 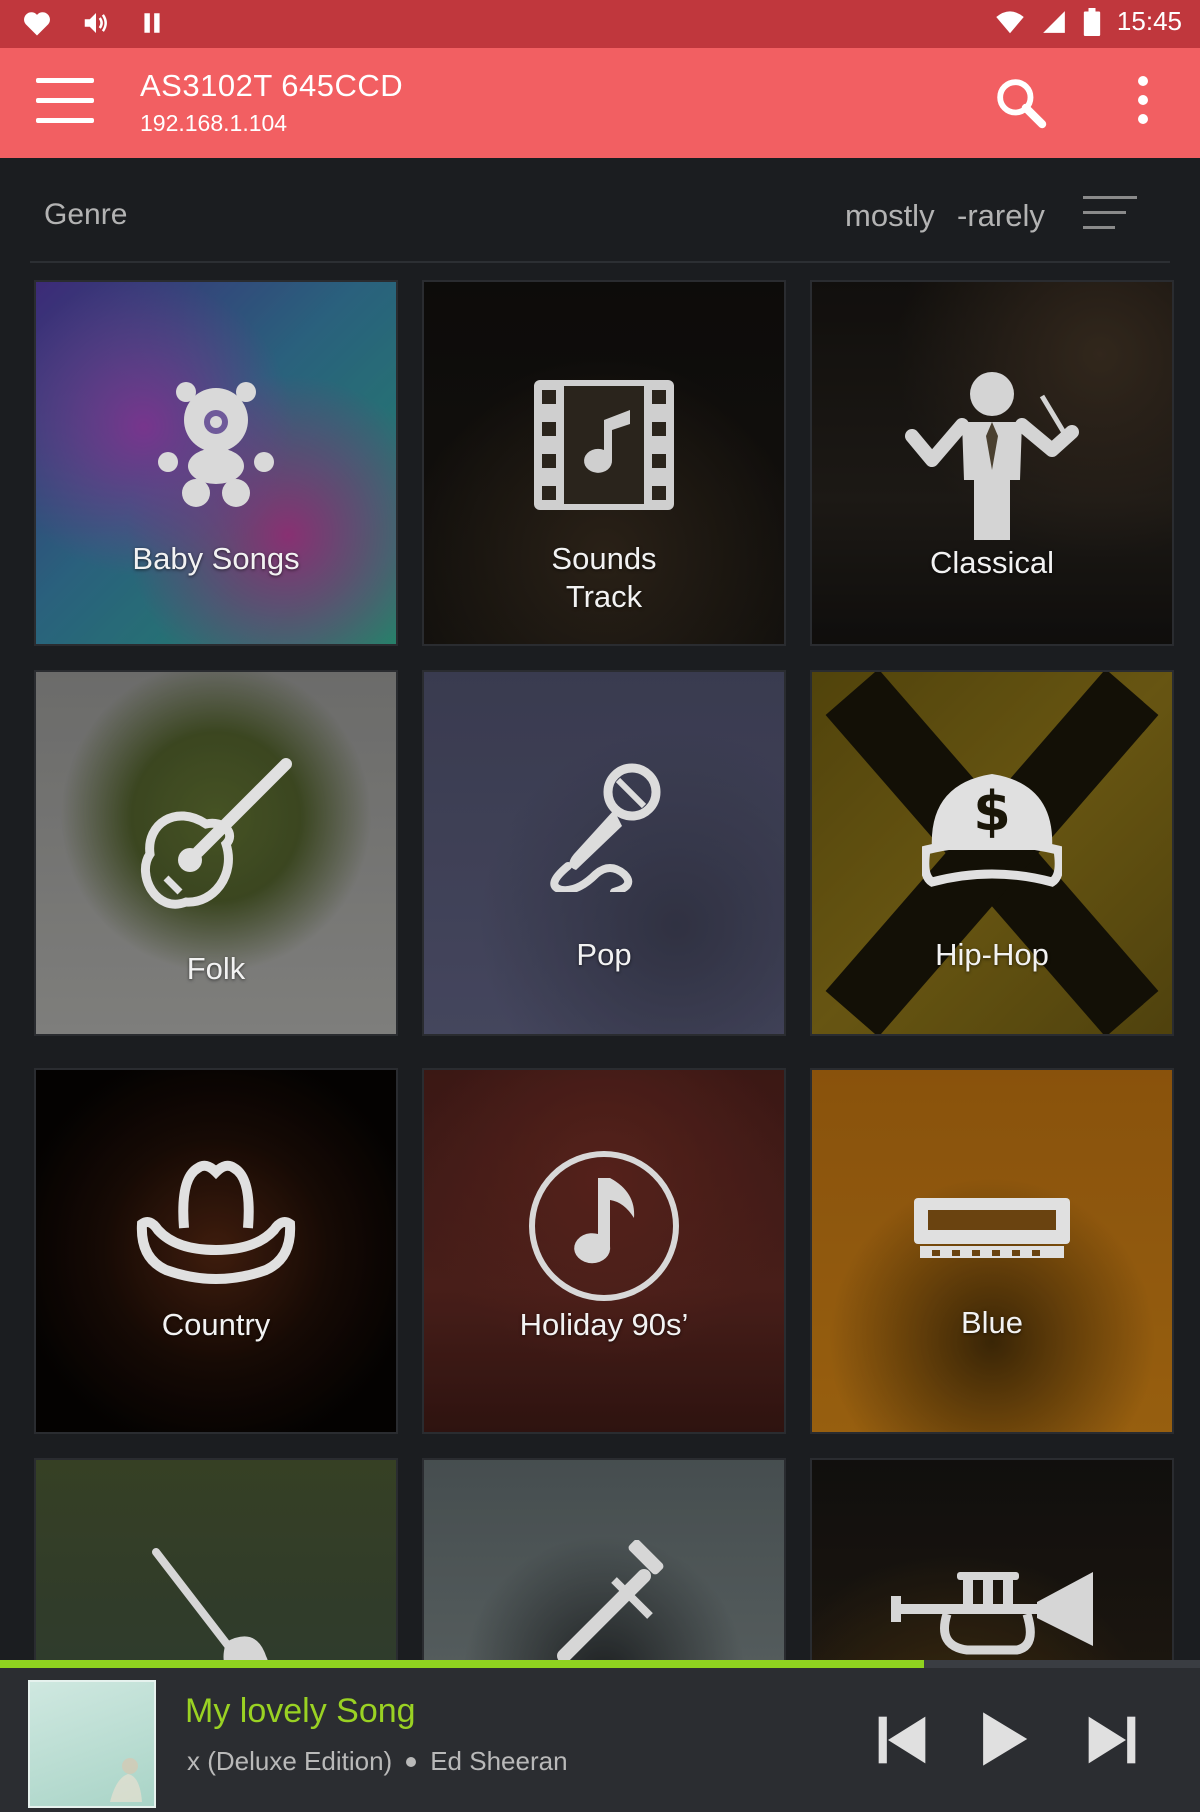 I want to click on genre-tile-classical: Classical, so click(x=992, y=463).